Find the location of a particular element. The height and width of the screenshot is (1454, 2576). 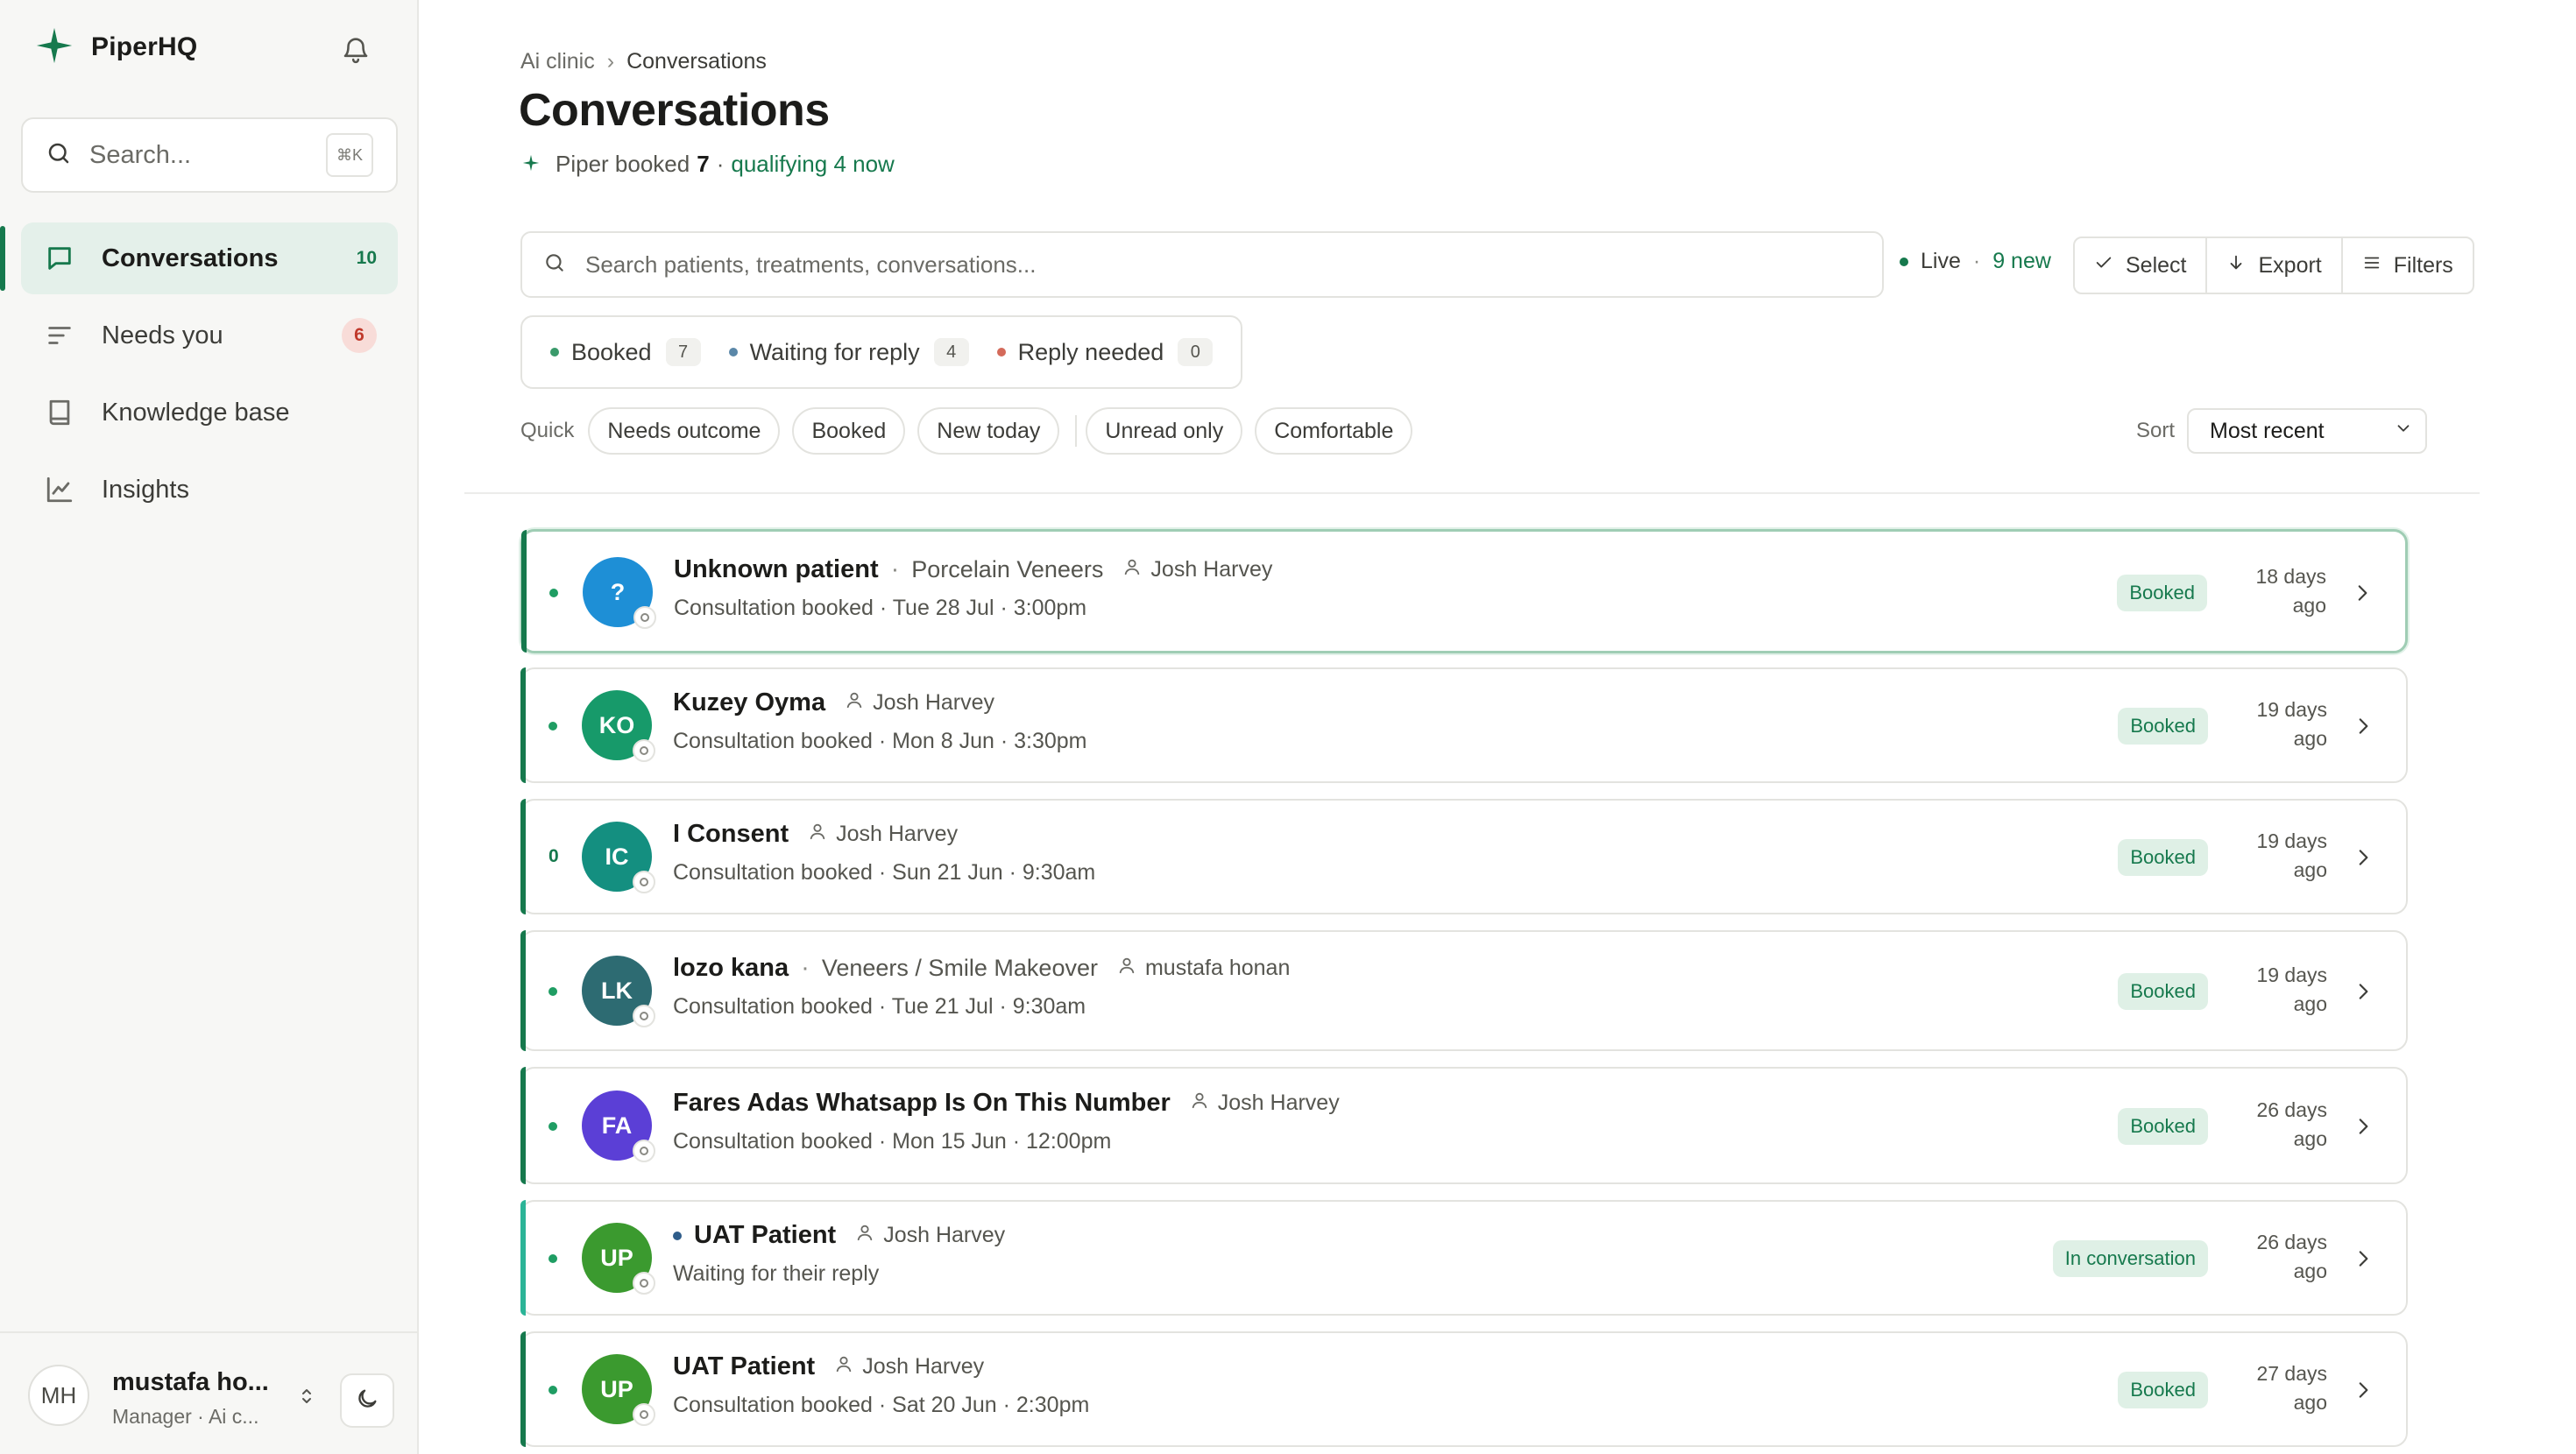

assignee: mustafa honan is located at coordinates (1203, 968).